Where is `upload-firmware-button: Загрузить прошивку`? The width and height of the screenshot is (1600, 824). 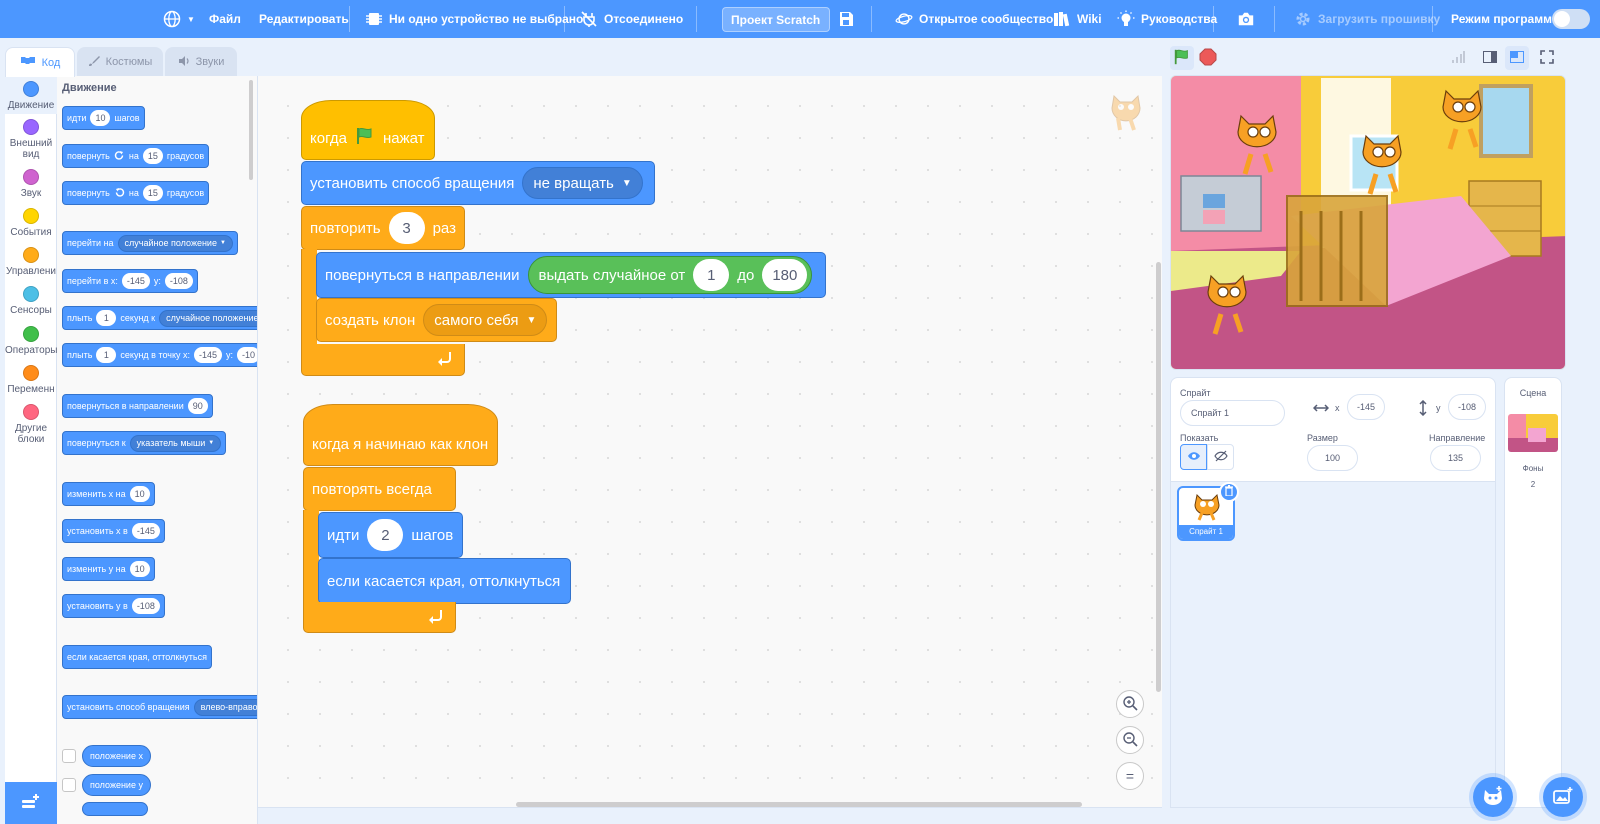 upload-firmware-button: Загрузить прошивку is located at coordinates (1367, 19).